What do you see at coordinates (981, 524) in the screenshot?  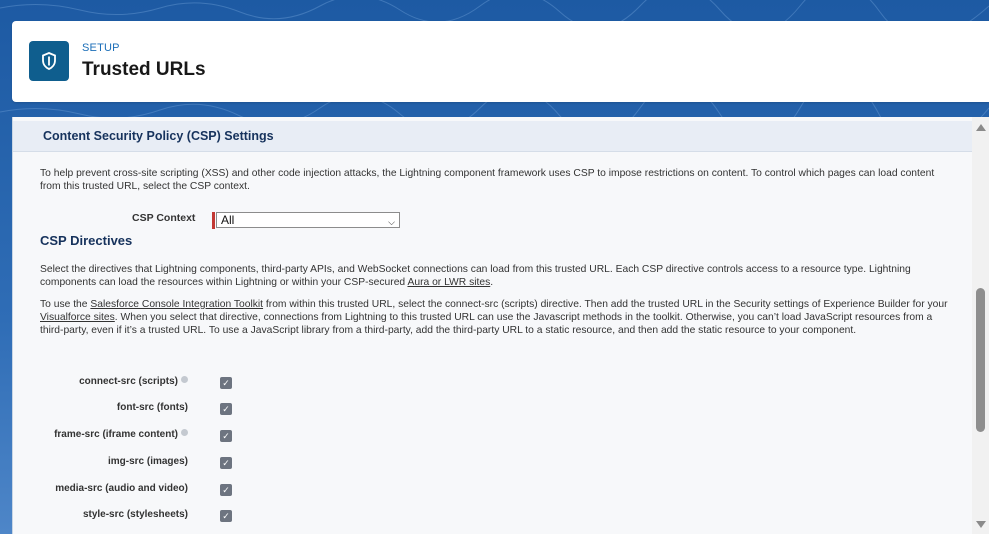 I see `scroll-down-icon` at bounding box center [981, 524].